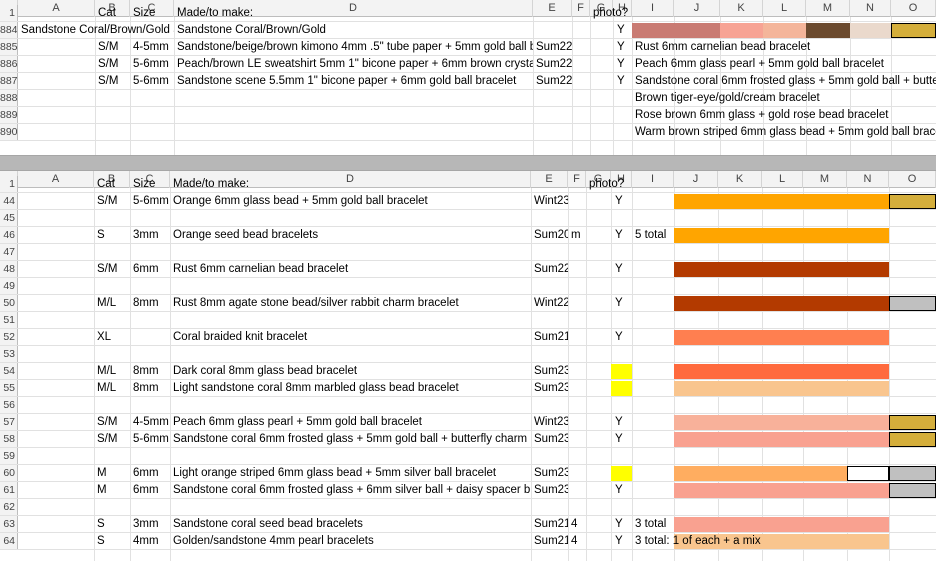 Image resolution: width=936 pixels, height=561 pixels. I want to click on cell-e: Sum20, so click(549, 235).